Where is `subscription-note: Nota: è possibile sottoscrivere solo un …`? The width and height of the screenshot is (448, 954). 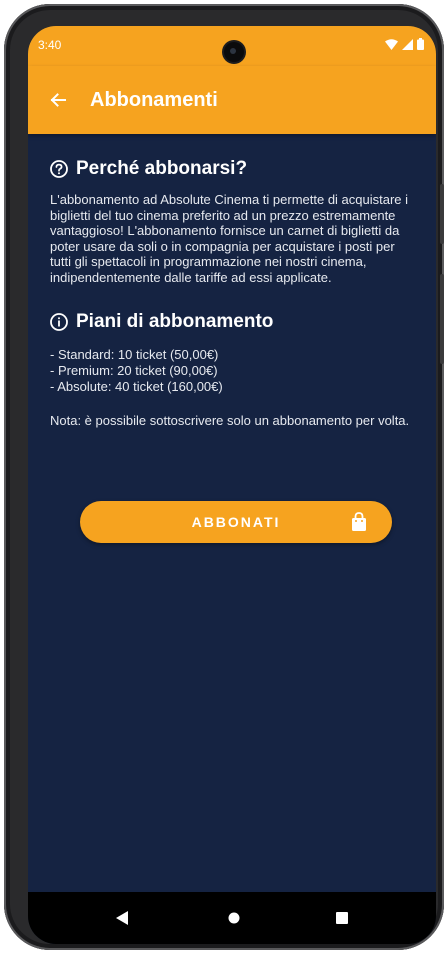
subscription-note: Nota: è possibile sottoscrivere solo un … is located at coordinates (230, 420).